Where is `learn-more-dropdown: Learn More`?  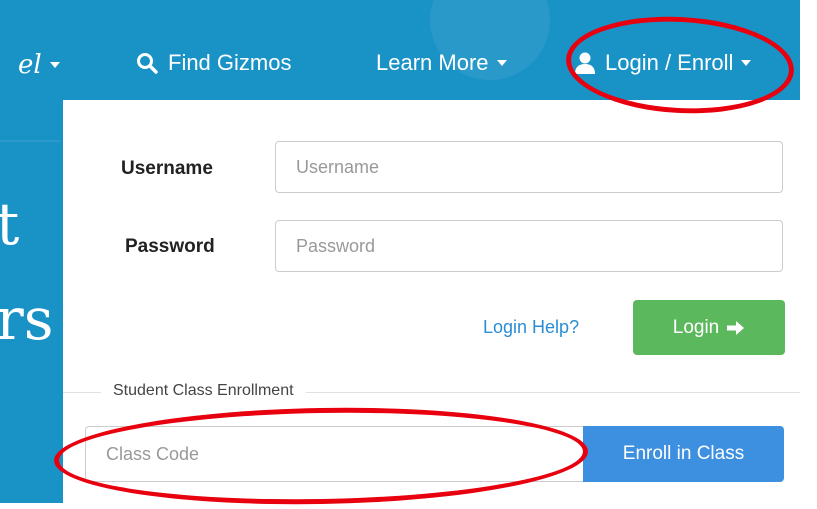 learn-more-dropdown: Learn More is located at coordinates (441, 63).